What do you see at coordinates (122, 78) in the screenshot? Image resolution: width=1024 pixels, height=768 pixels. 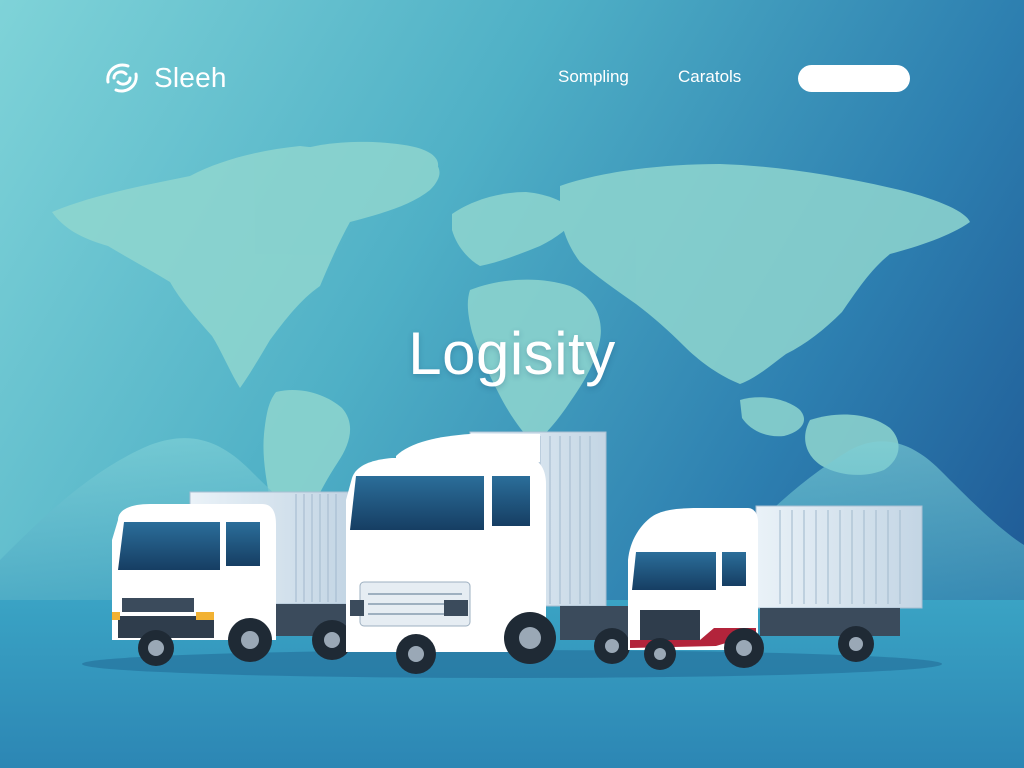 I see `swirl-logo-icon` at bounding box center [122, 78].